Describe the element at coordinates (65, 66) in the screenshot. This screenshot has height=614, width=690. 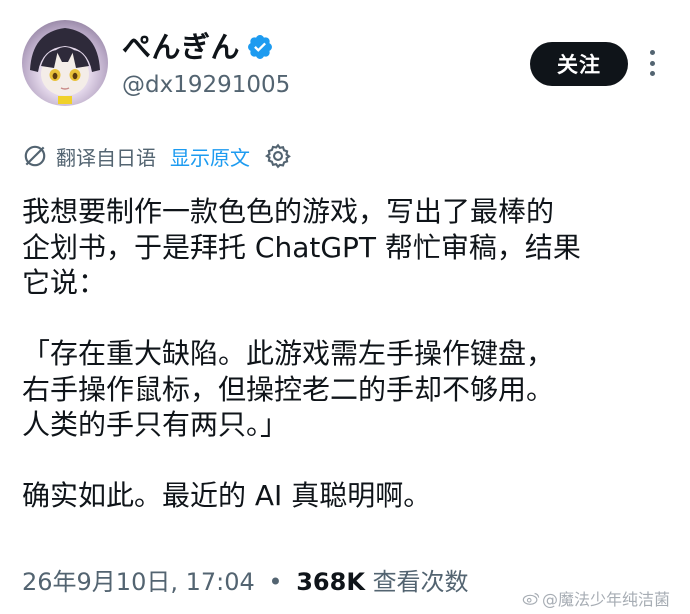
I see `avatar-image` at that location.